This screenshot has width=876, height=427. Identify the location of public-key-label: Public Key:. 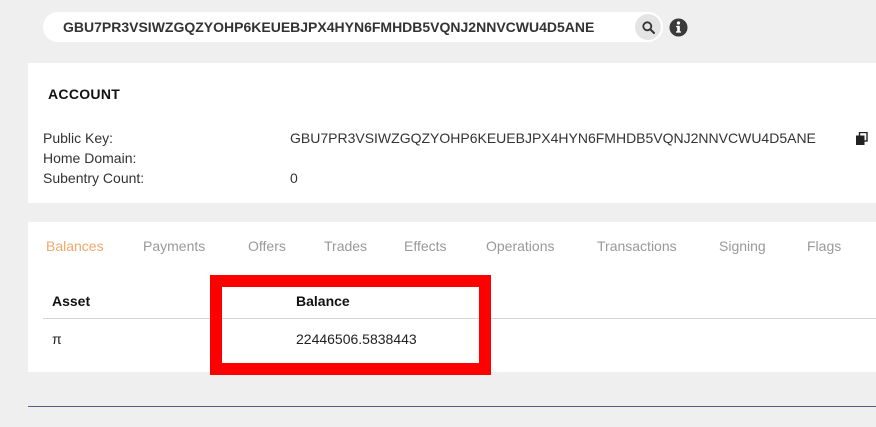
(78, 138).